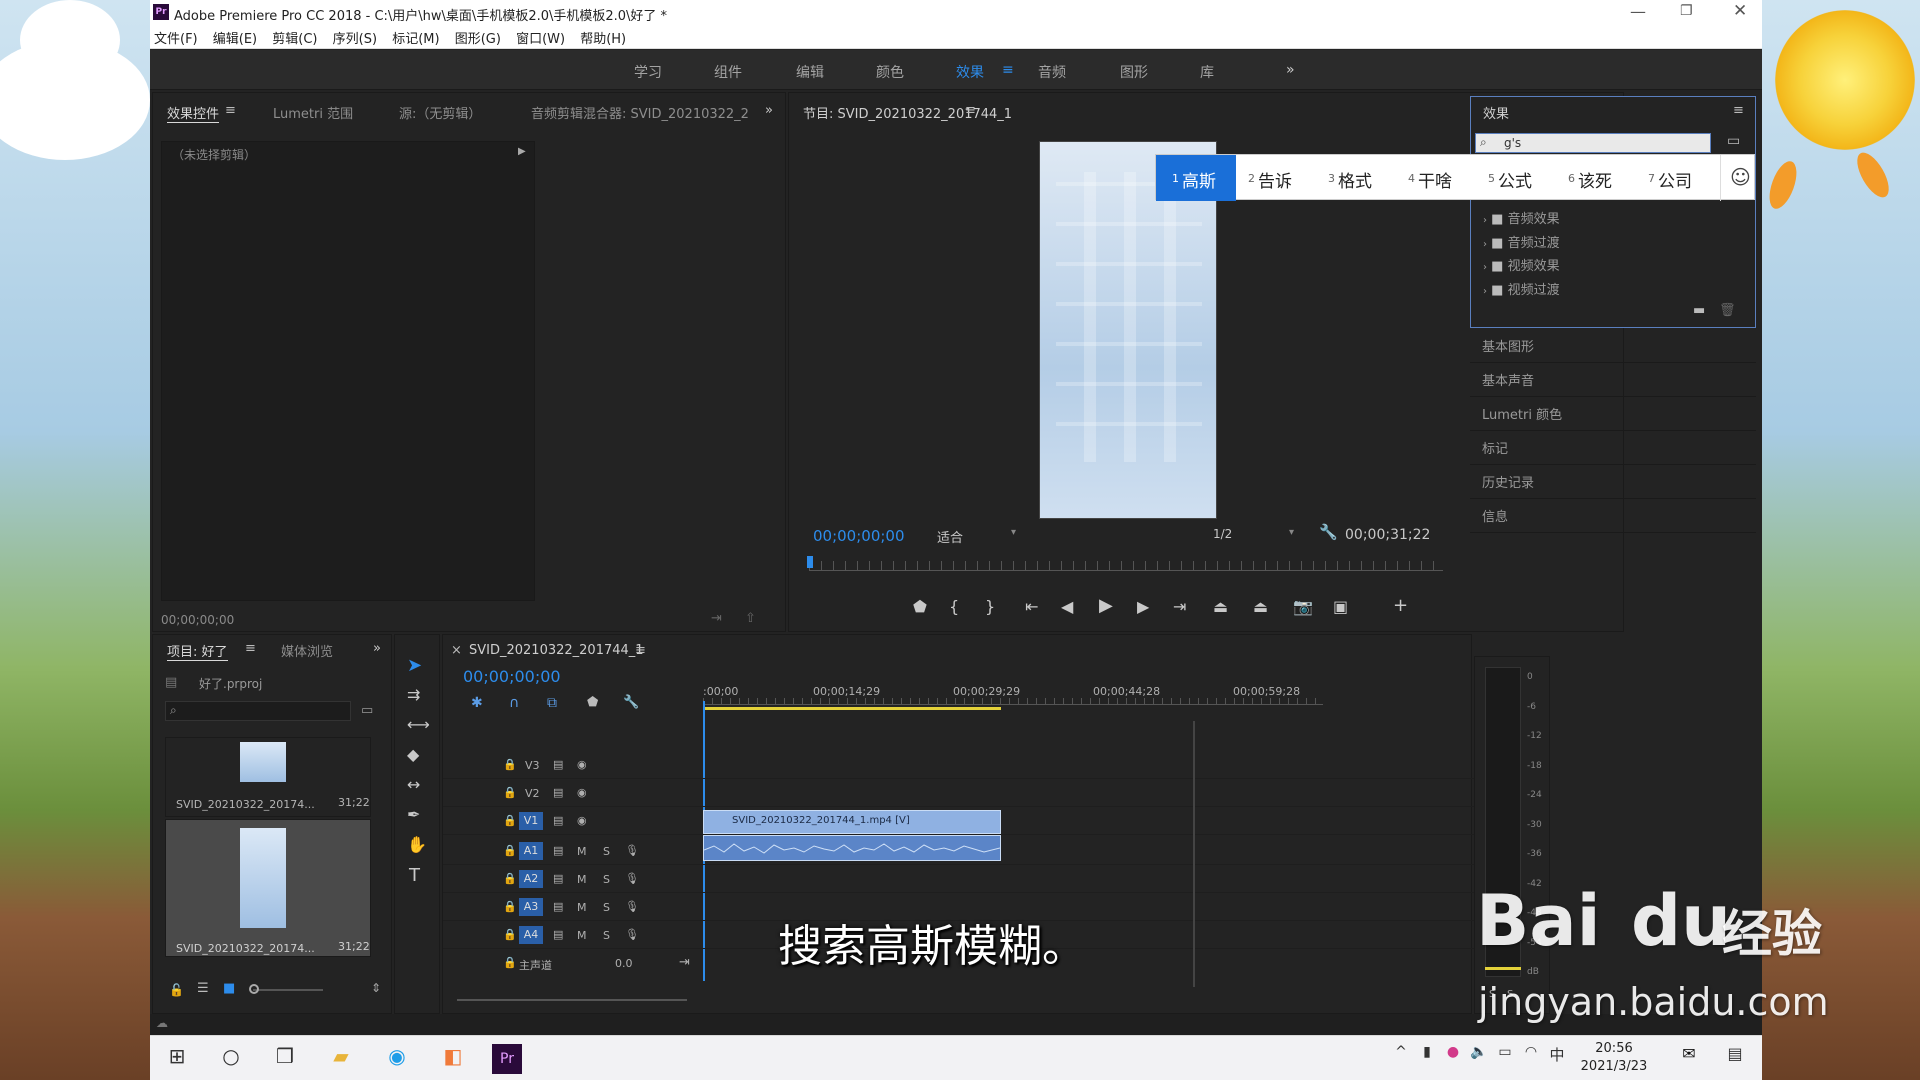  What do you see at coordinates (631, 702) in the screenshot?
I see `timeline-settings-wrench-icon: 🔧` at bounding box center [631, 702].